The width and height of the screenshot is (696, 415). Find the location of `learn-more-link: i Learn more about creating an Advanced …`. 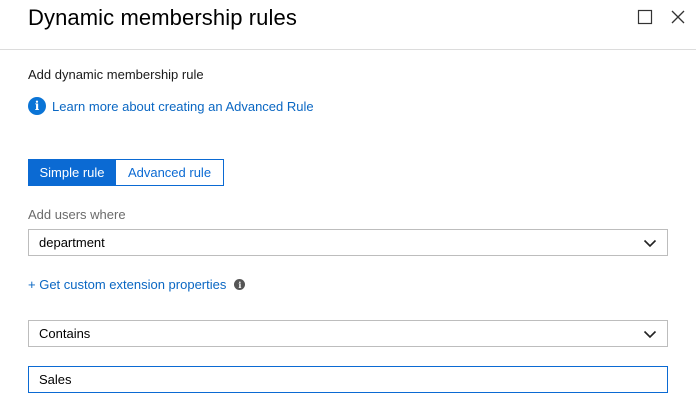

learn-more-link: i Learn more about creating an Advanced … is located at coordinates (171, 106).